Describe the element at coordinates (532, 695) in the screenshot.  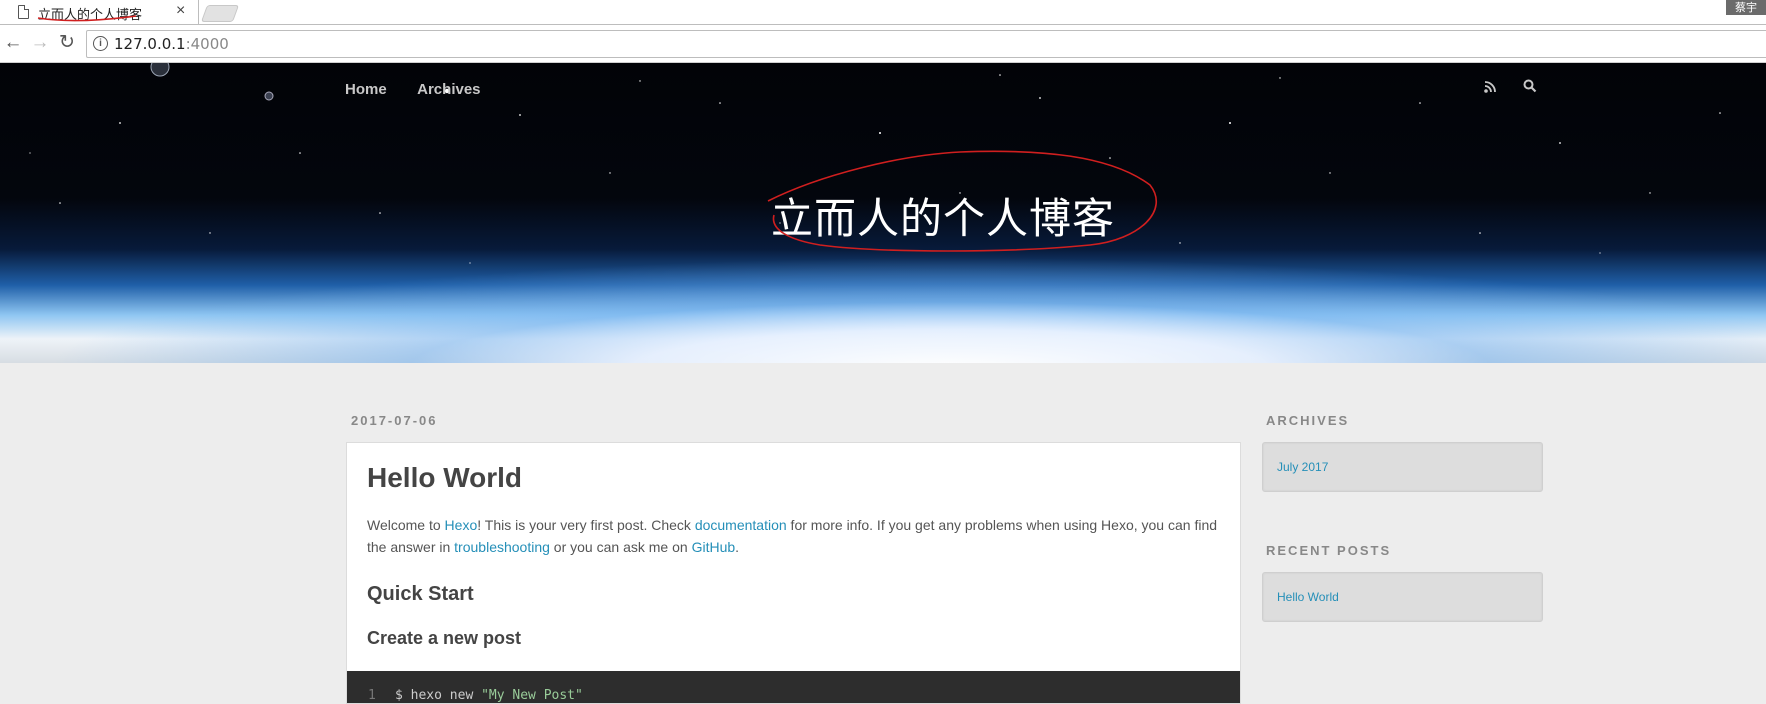
I see `code-string: "My New Post"` at that location.